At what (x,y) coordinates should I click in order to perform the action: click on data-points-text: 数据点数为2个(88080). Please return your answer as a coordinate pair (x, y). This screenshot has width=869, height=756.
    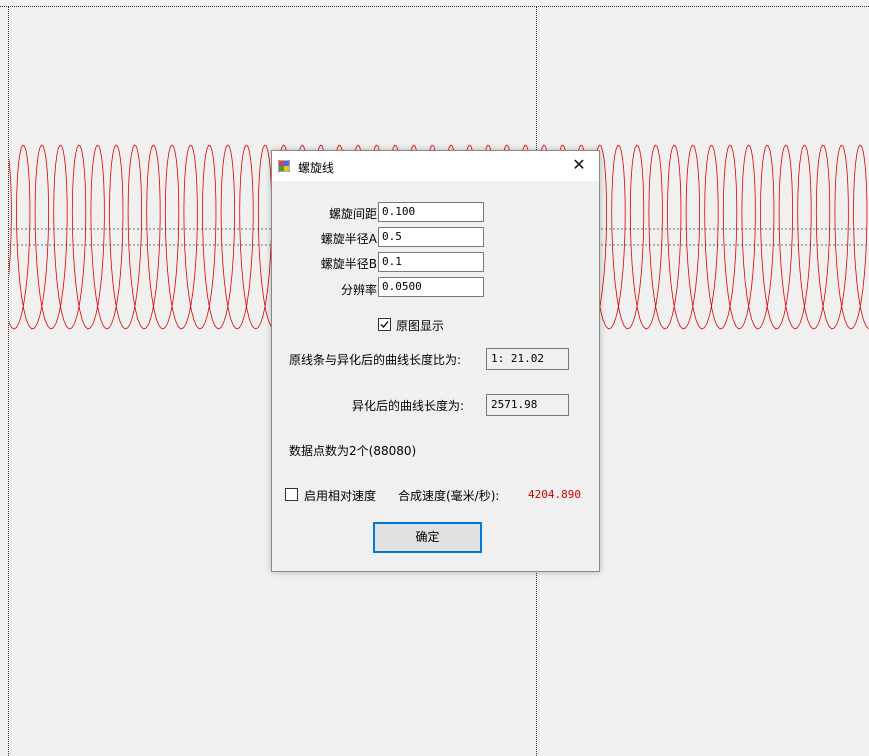
    Looking at the image, I should click on (353, 451).